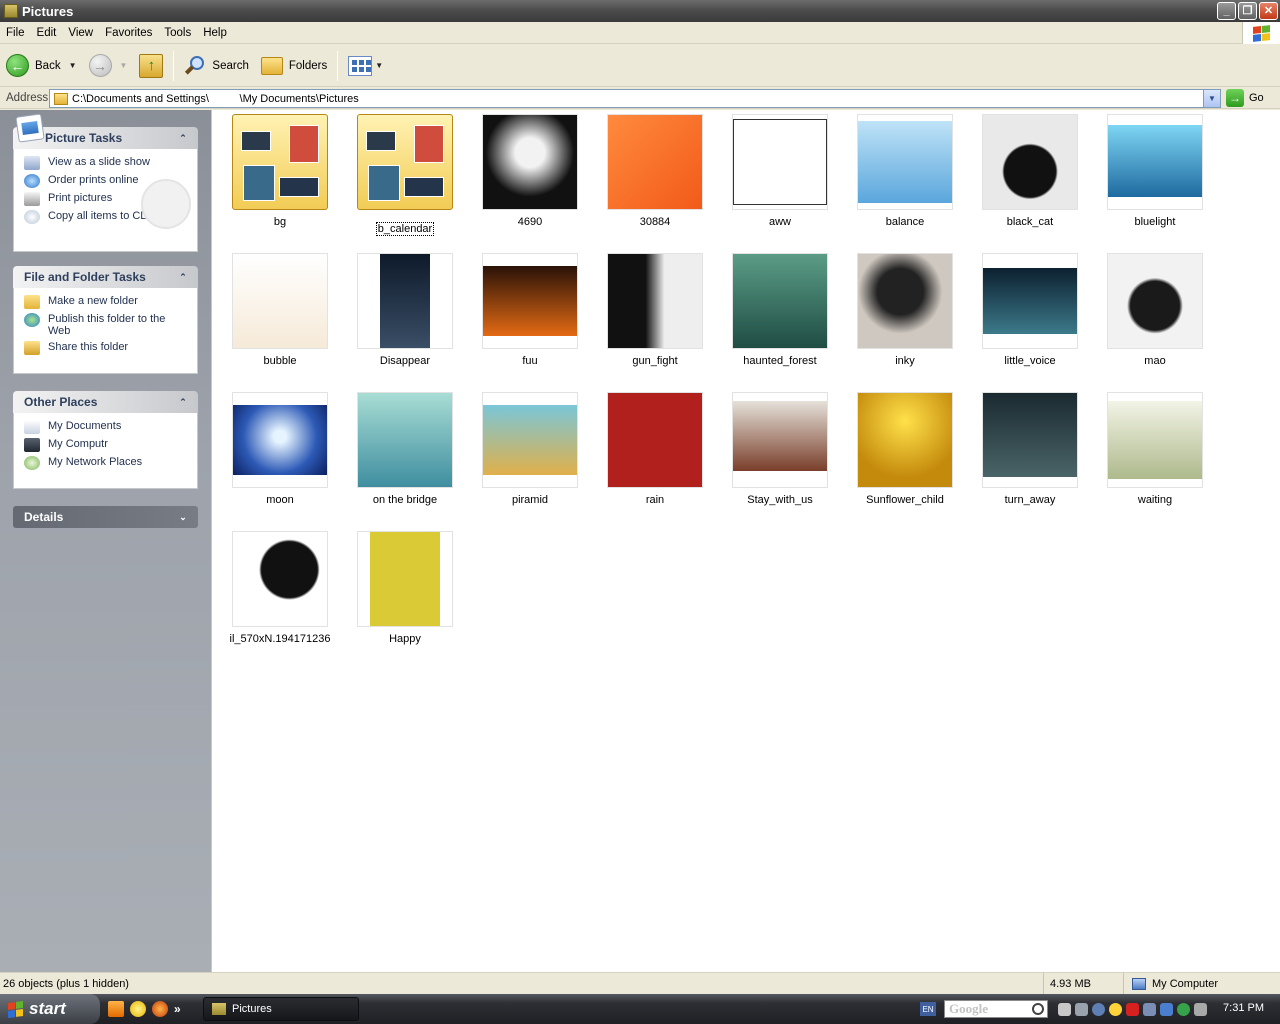 The image size is (1280, 1024). I want to click on minimize-button: _, so click(1226, 11).